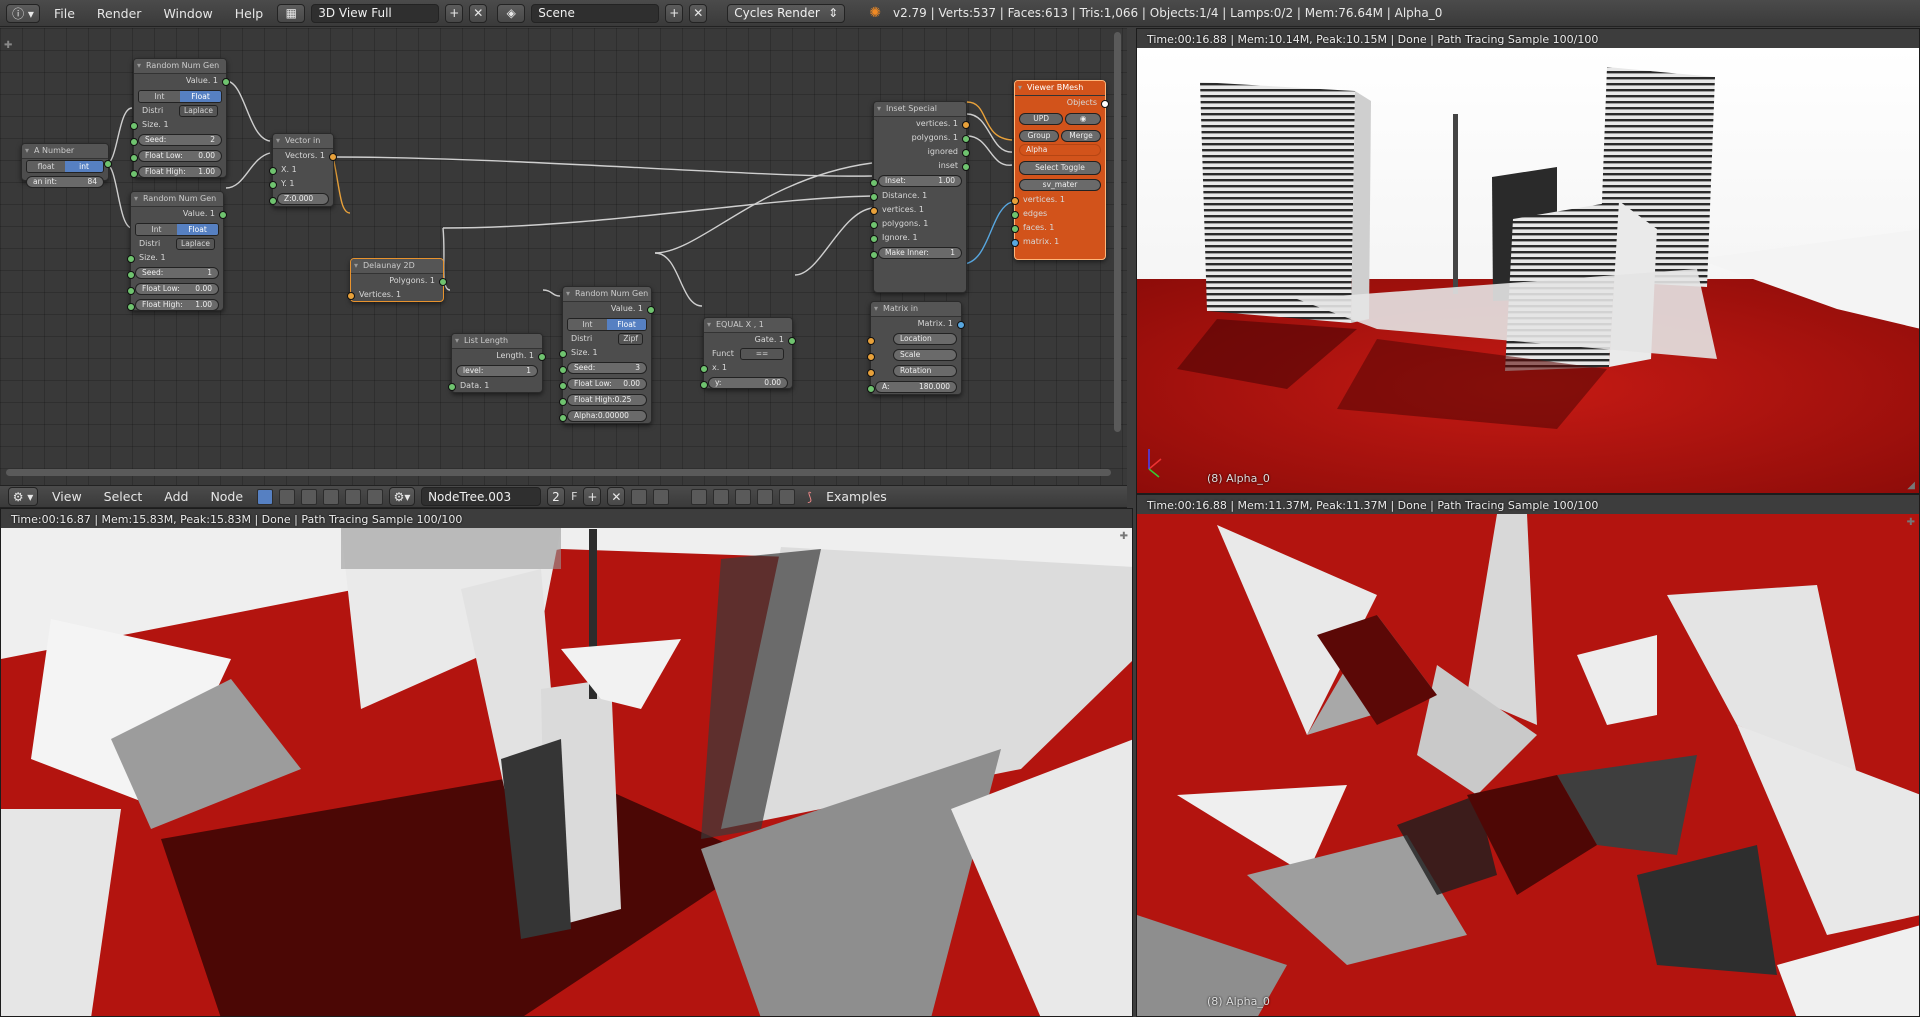 The width and height of the screenshot is (1920, 1017). What do you see at coordinates (1911, 485) in the screenshot?
I see `area-corner-icon: ◢` at bounding box center [1911, 485].